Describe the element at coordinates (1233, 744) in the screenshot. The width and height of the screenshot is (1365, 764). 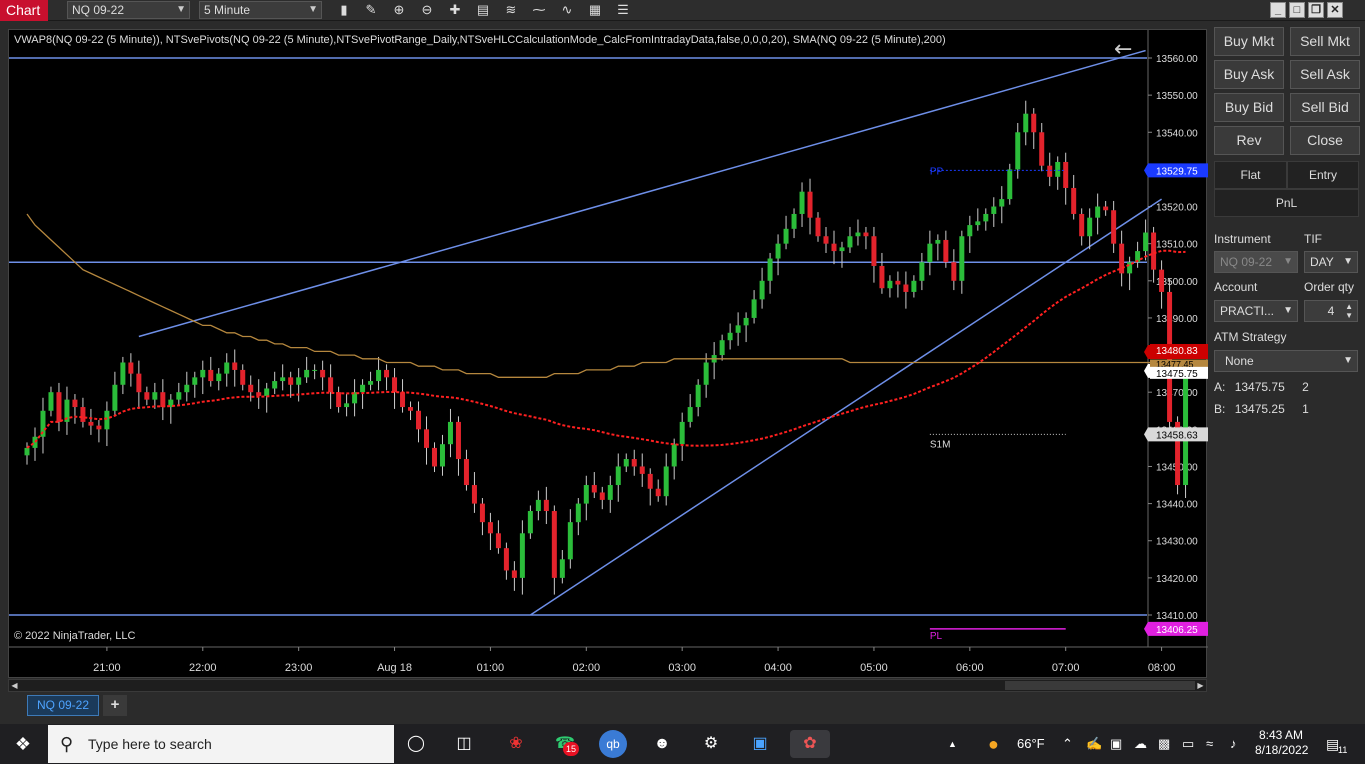
I see `volume-icon: ♪` at that location.